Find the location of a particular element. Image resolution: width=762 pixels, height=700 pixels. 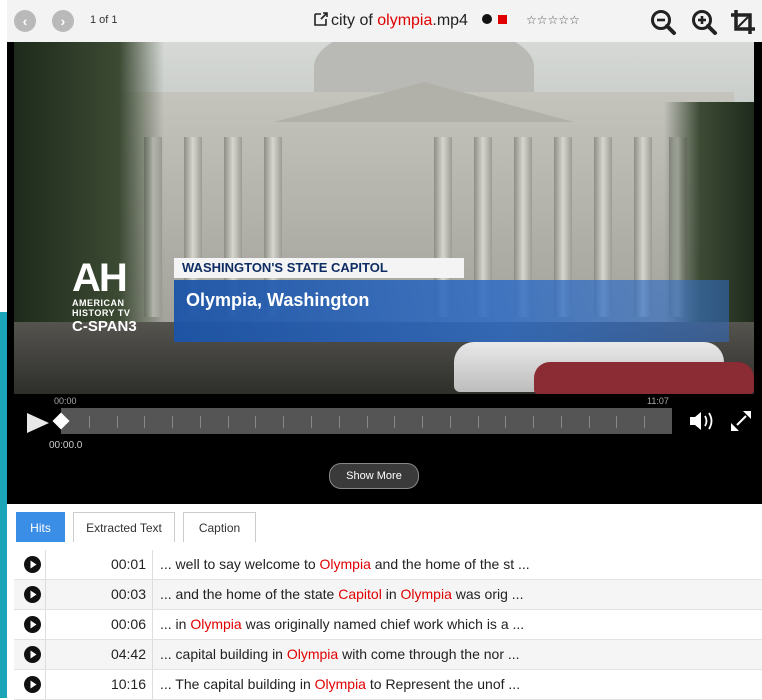

hit-text-part: ... and the home of the state is located at coordinates (249, 594).